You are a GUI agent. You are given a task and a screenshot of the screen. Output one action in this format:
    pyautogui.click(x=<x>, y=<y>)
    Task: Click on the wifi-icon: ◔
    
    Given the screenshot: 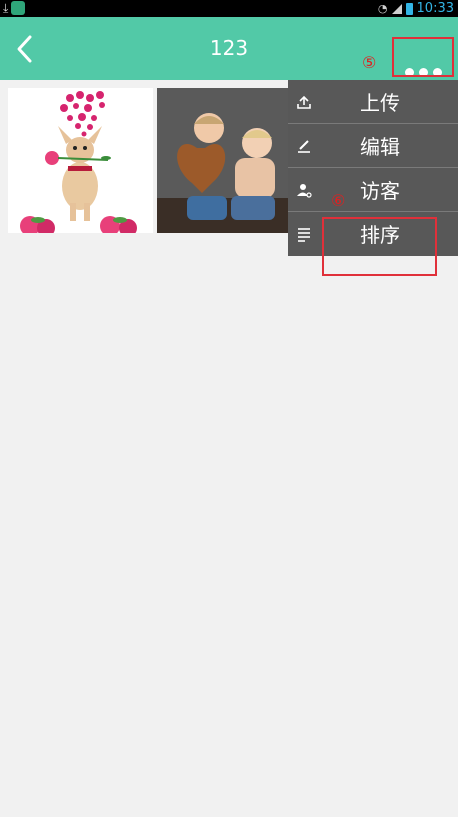 What is the action you would take?
    pyautogui.click(x=382, y=8)
    